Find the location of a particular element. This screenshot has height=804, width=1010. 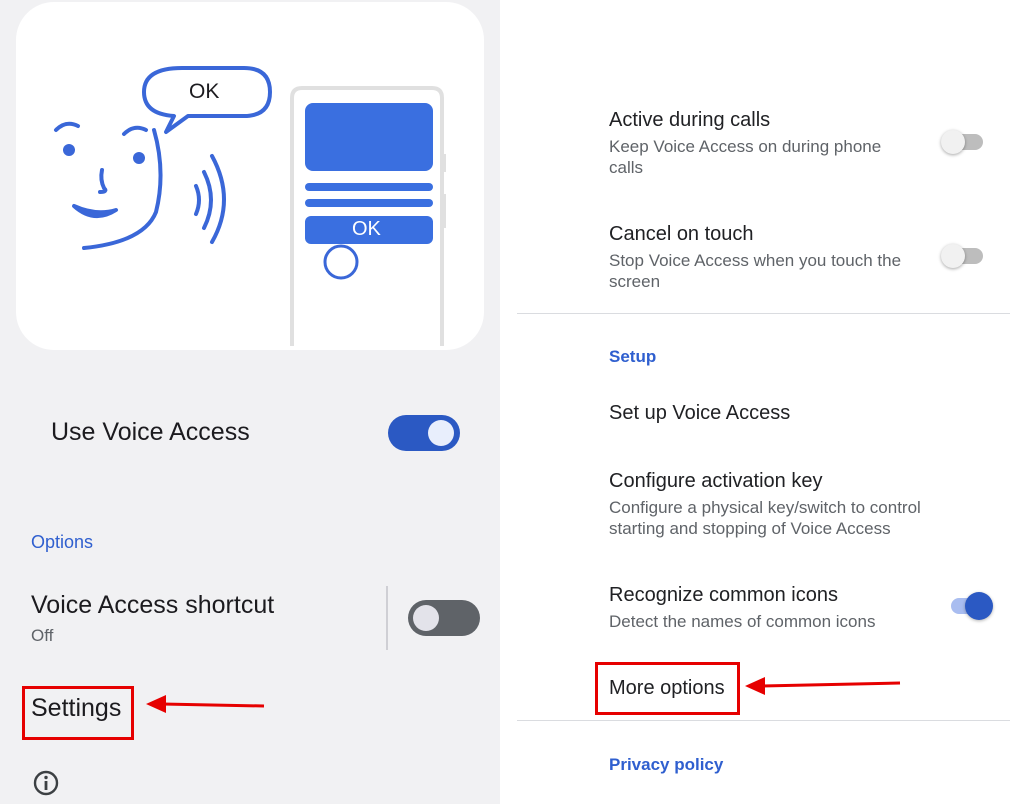

phone-button-text: OK is located at coordinates (366, 229).